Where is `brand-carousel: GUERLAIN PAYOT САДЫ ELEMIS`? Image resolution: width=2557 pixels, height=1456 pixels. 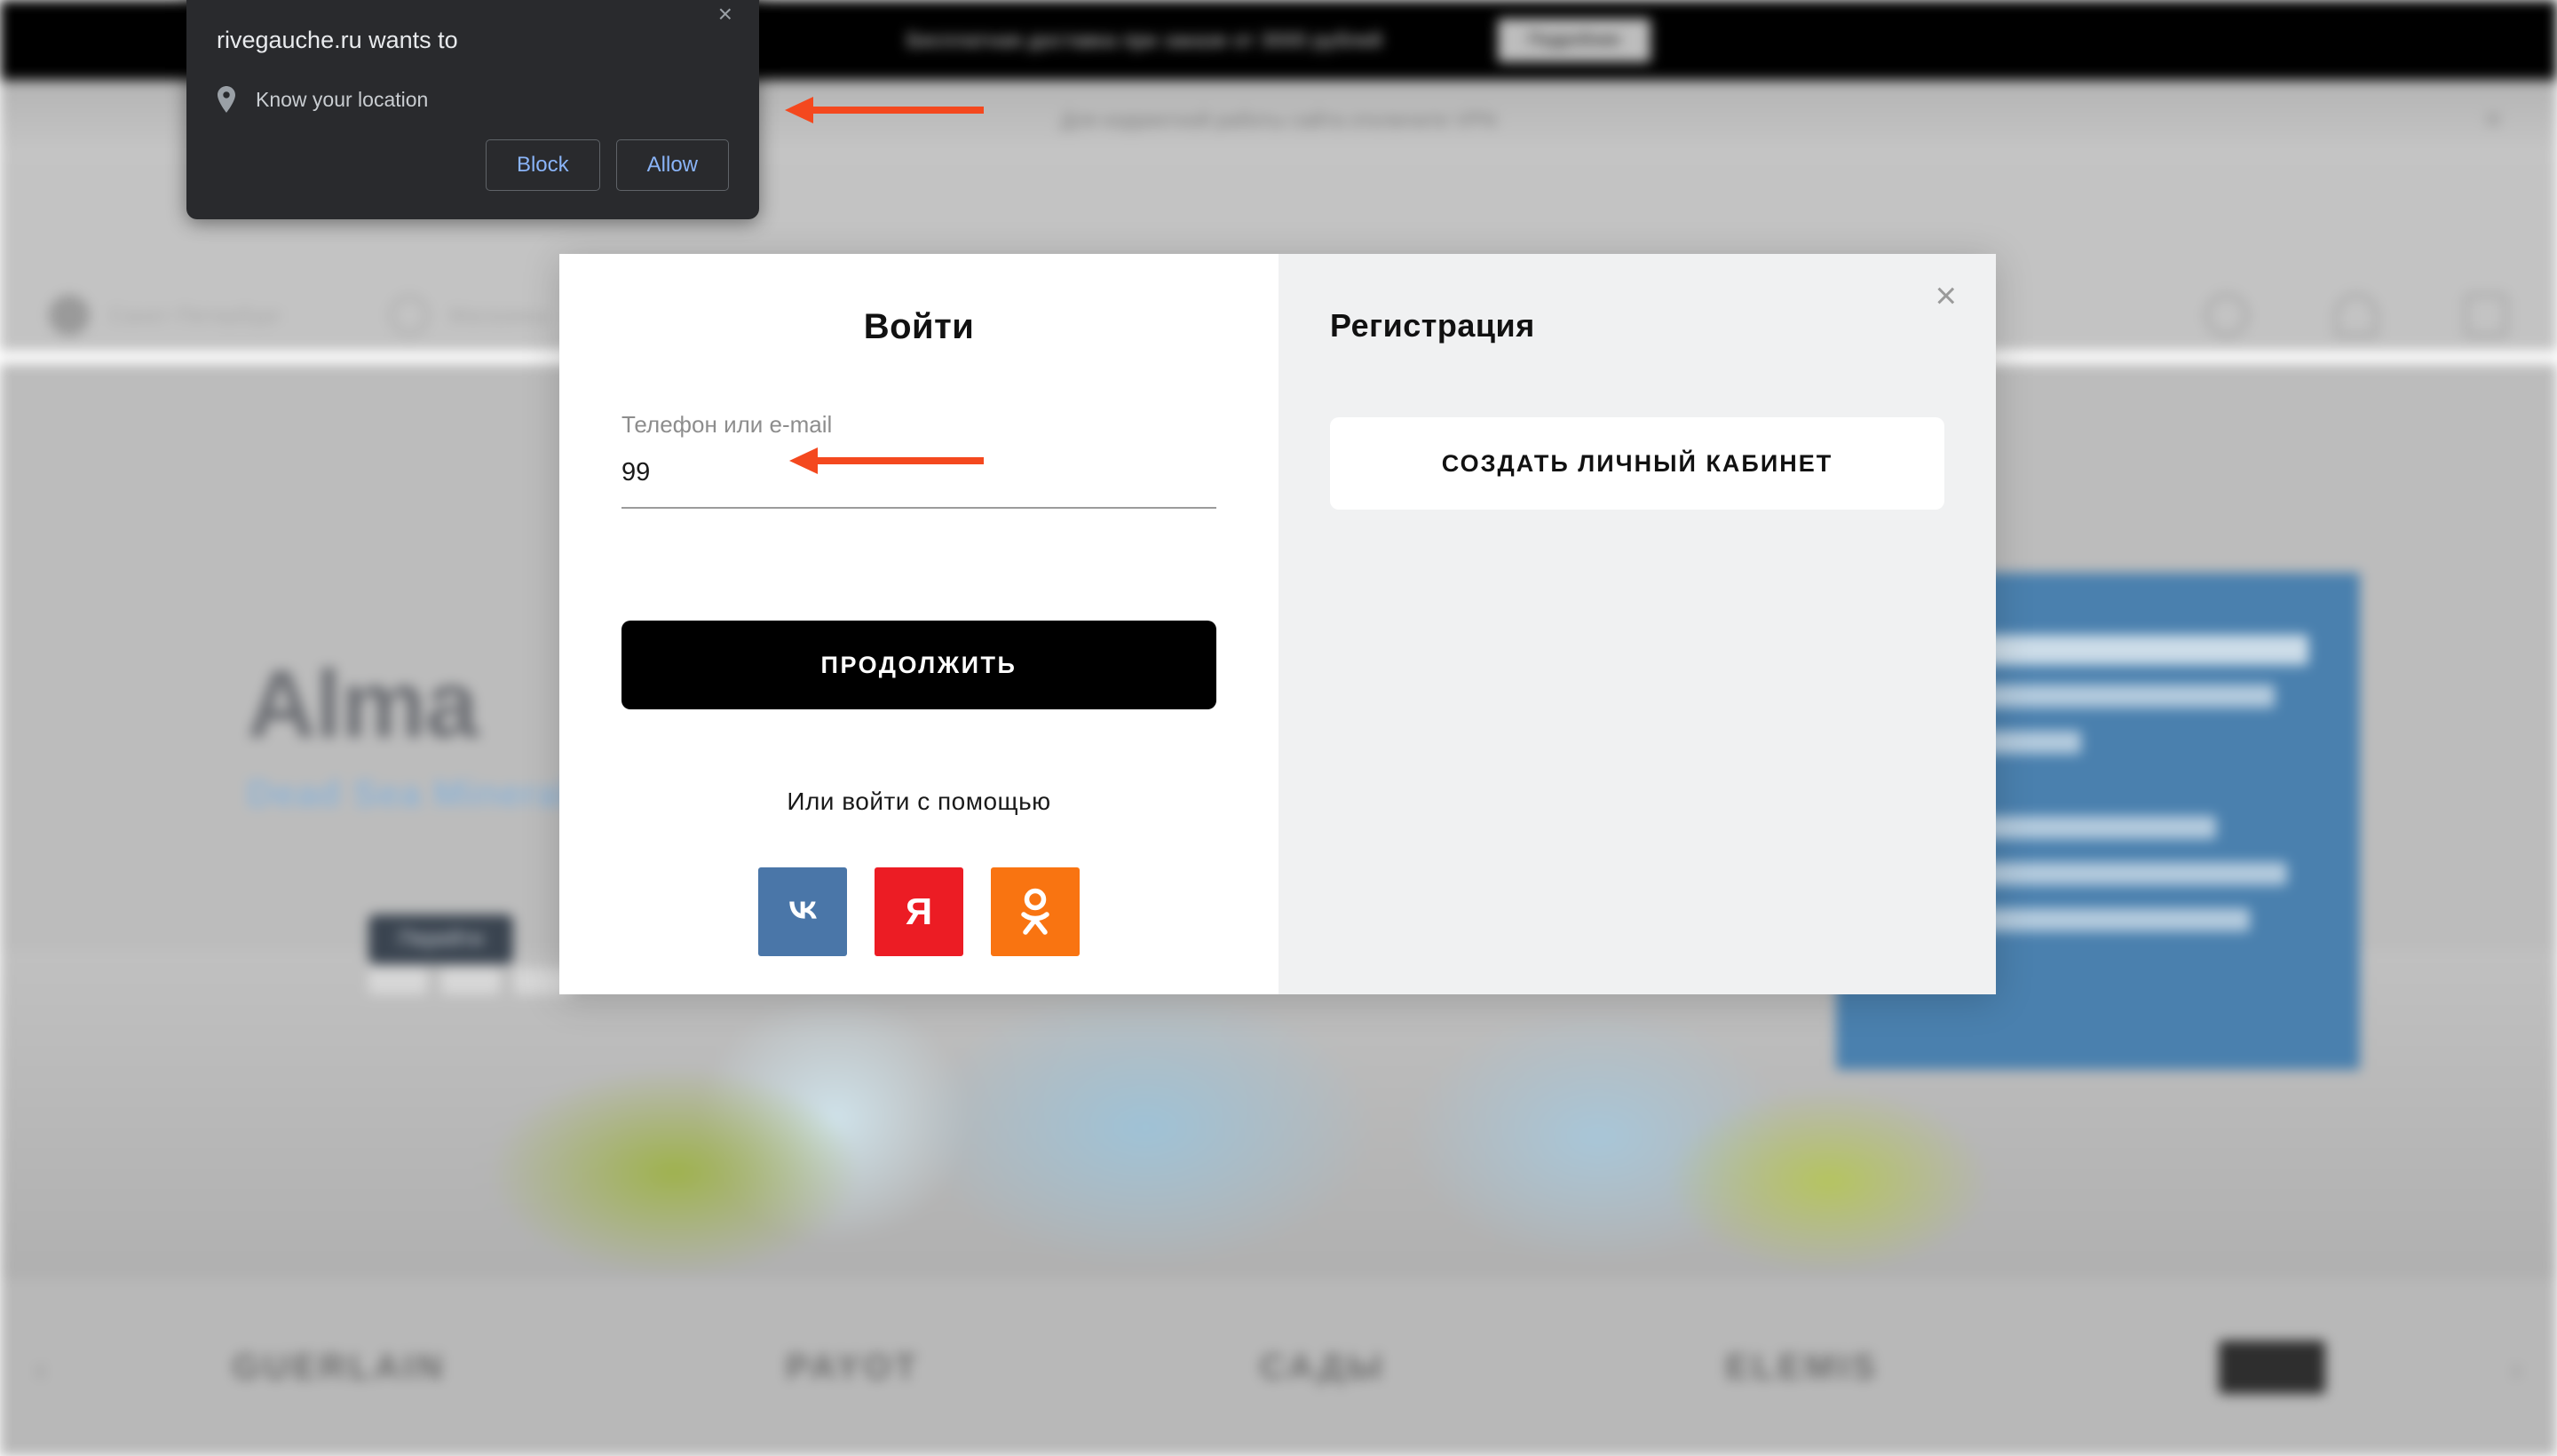 brand-carousel: GUERLAIN PAYOT САДЫ ELEMIS is located at coordinates (1278, 1367).